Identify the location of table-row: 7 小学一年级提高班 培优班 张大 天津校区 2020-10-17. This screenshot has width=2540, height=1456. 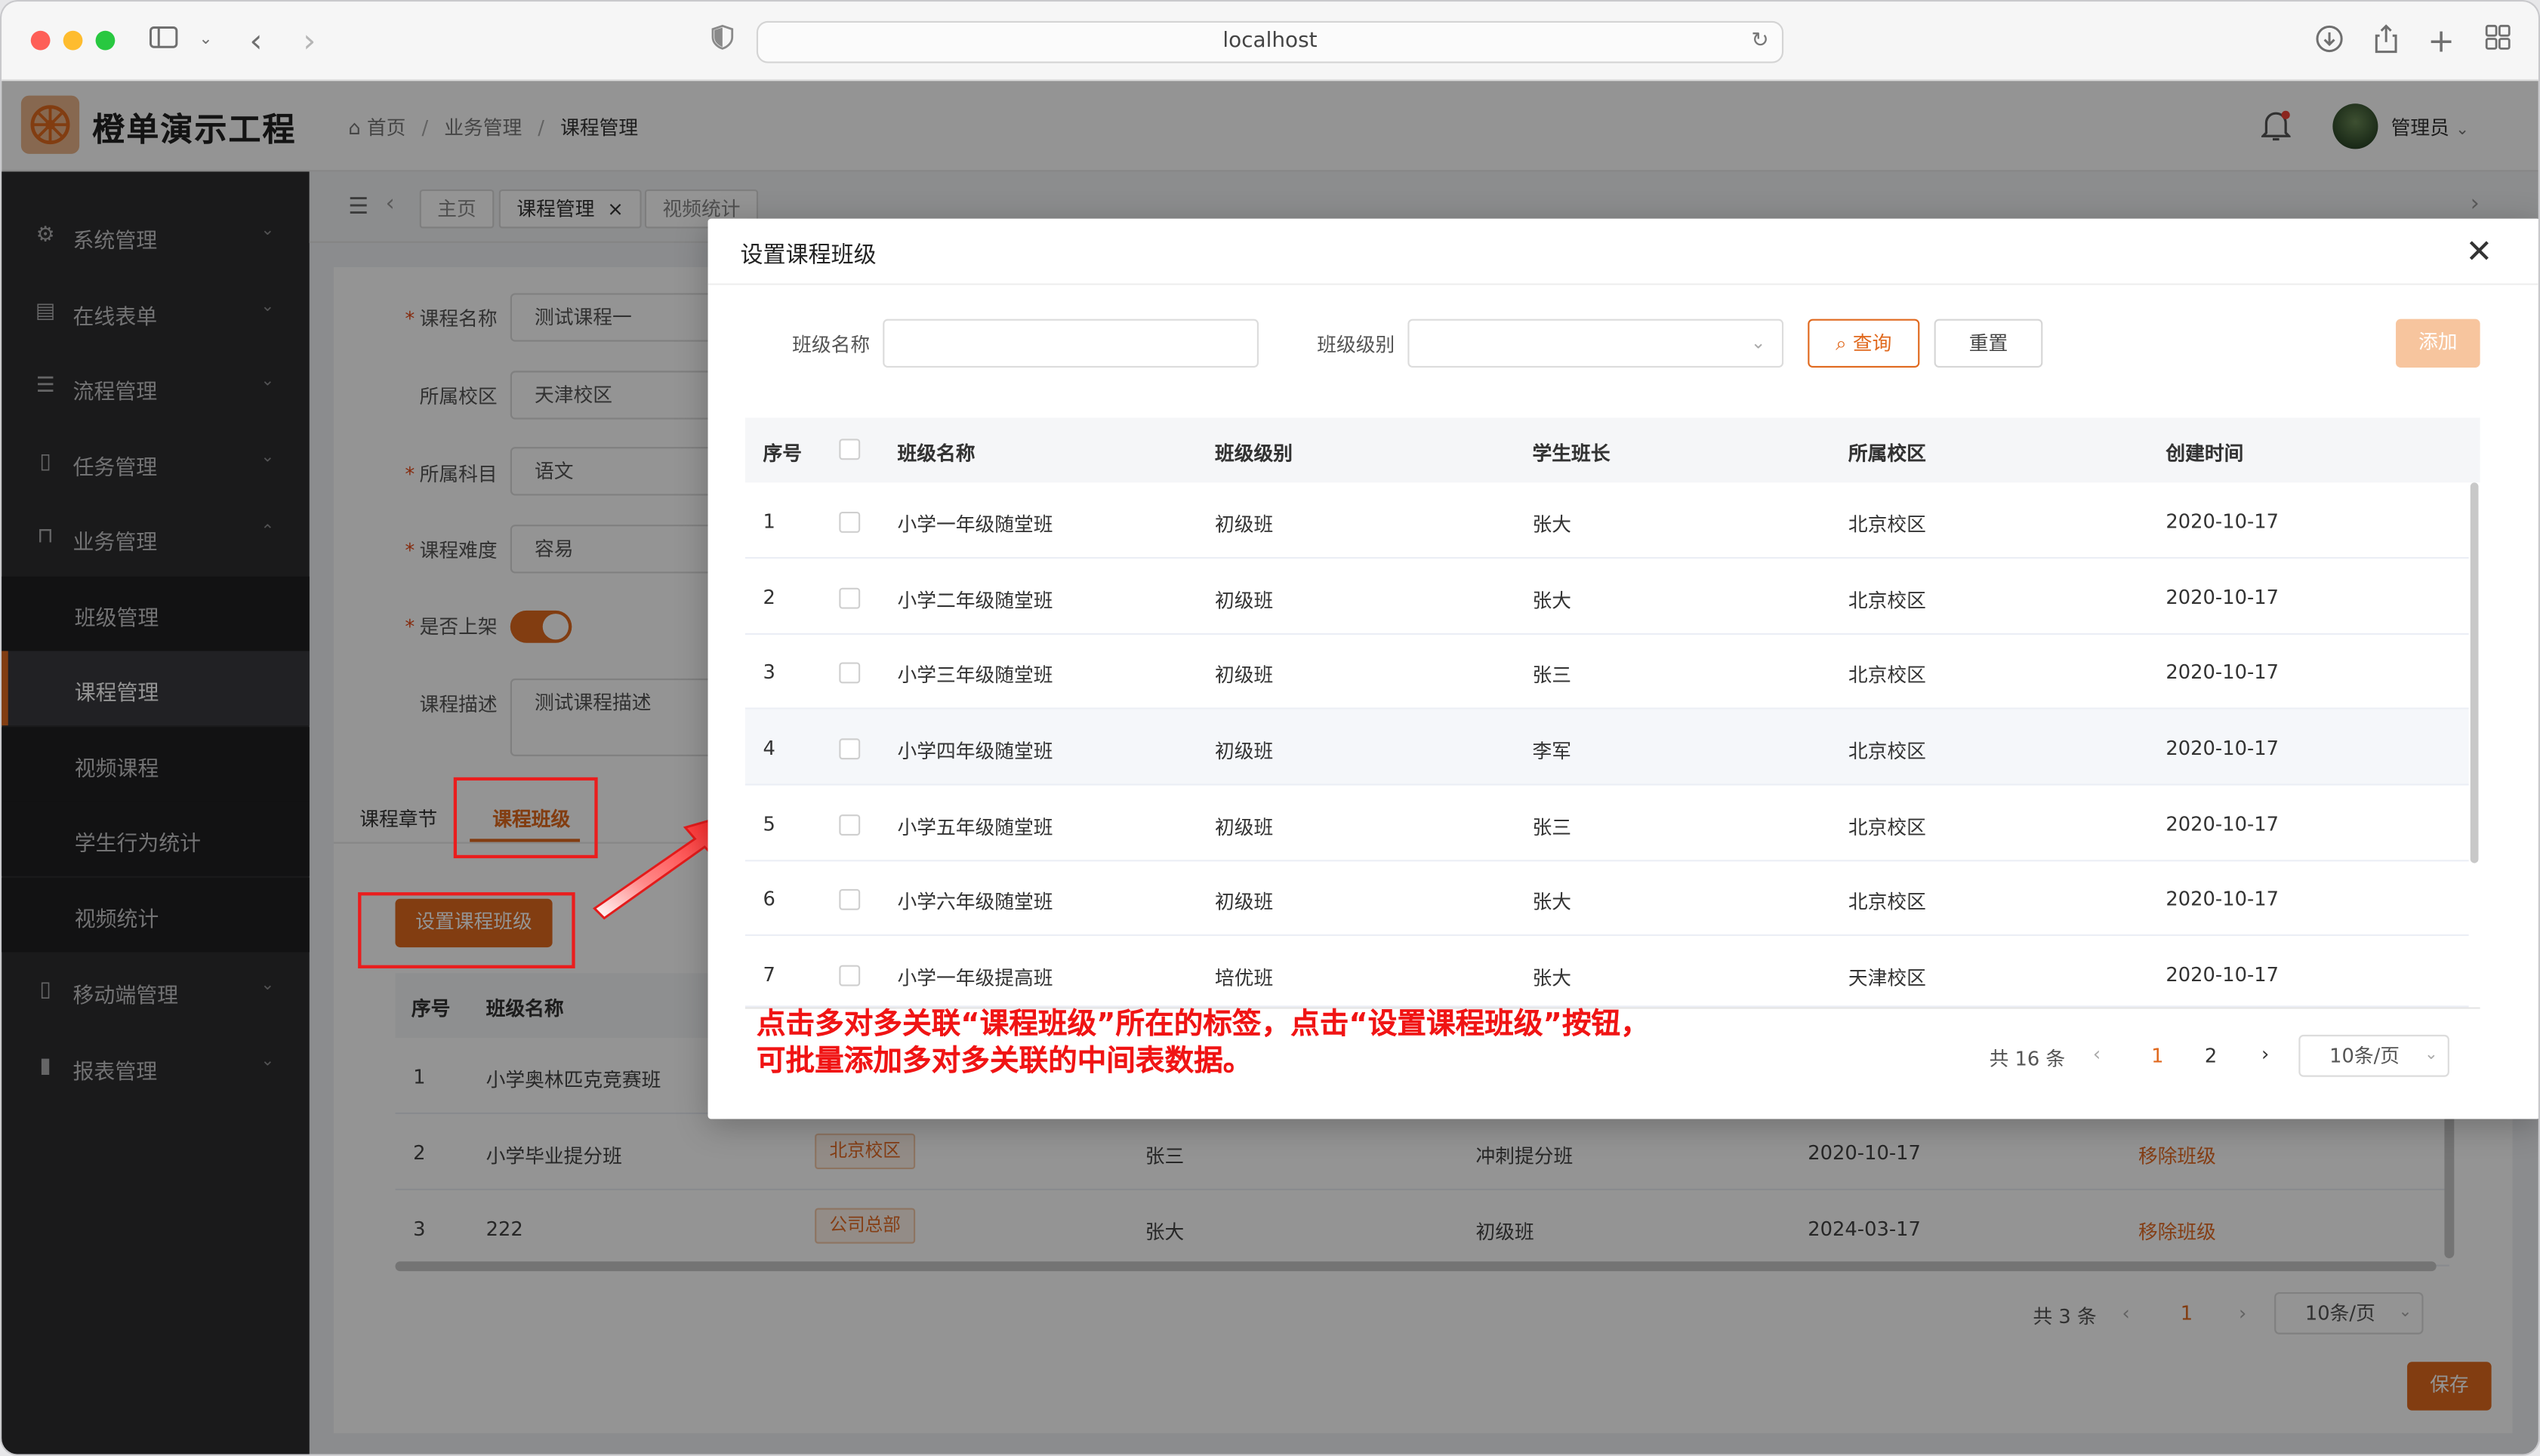
(1606, 972).